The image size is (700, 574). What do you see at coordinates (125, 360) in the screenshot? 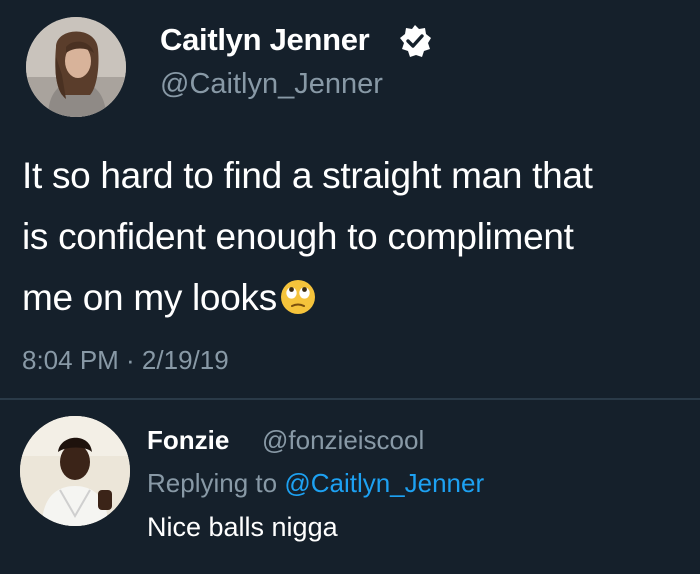
I see `tweet-timestamp: 8:04 PM · 2/19/19` at bounding box center [125, 360].